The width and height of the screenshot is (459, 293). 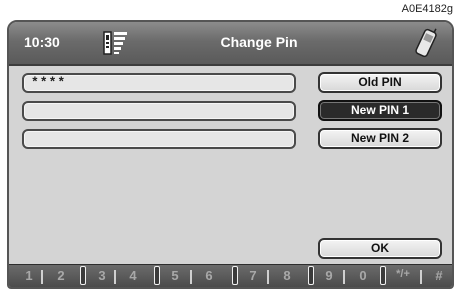 I want to click on key-6: 6, so click(x=209, y=275).